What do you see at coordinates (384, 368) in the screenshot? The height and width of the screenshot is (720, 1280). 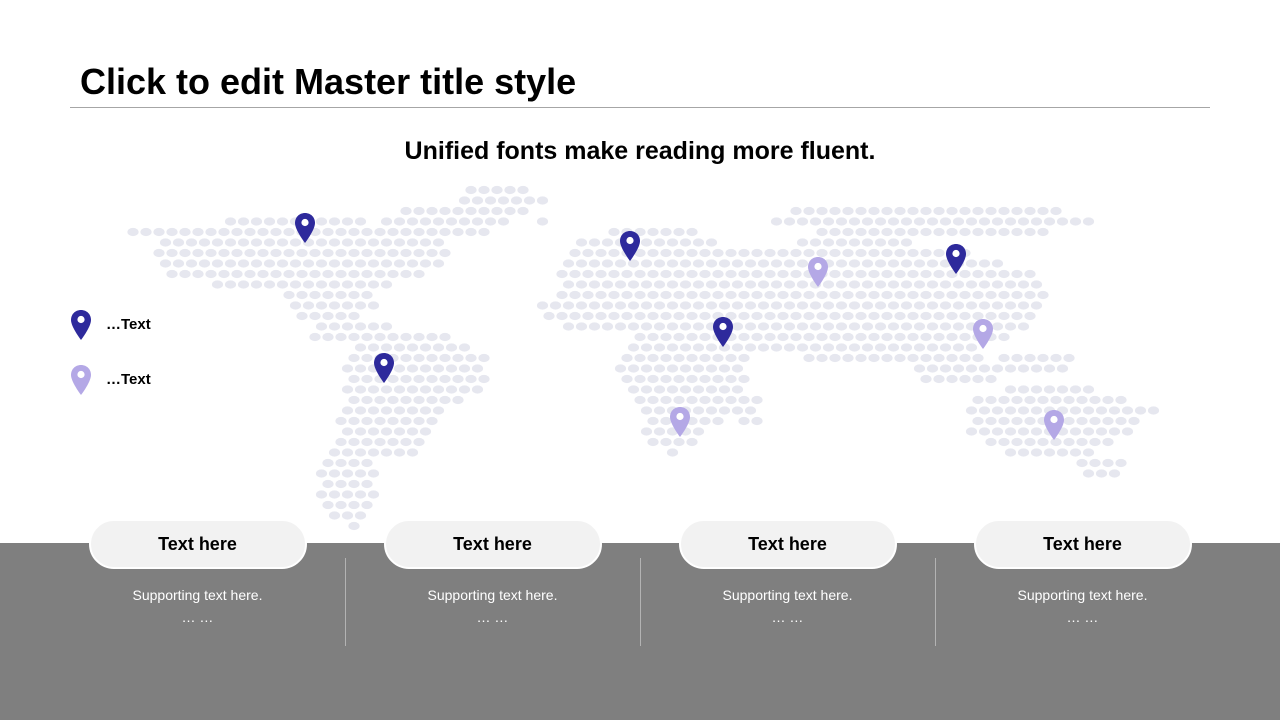 I see `map-pin-south-america` at bounding box center [384, 368].